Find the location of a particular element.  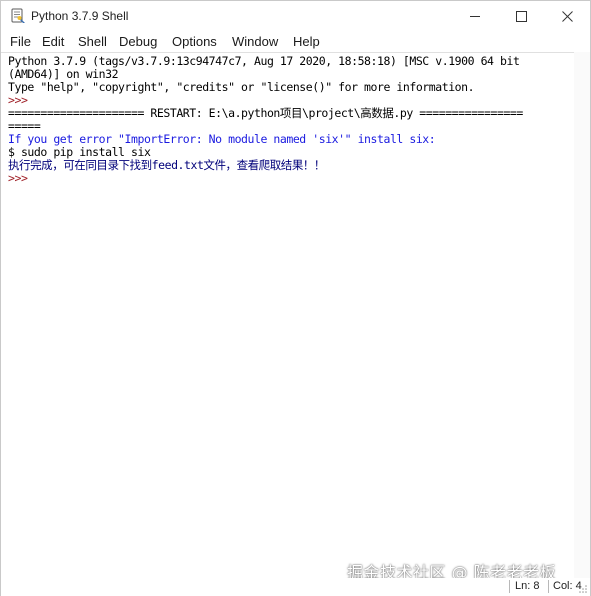

maximize-icon is located at coordinates (521, 16).